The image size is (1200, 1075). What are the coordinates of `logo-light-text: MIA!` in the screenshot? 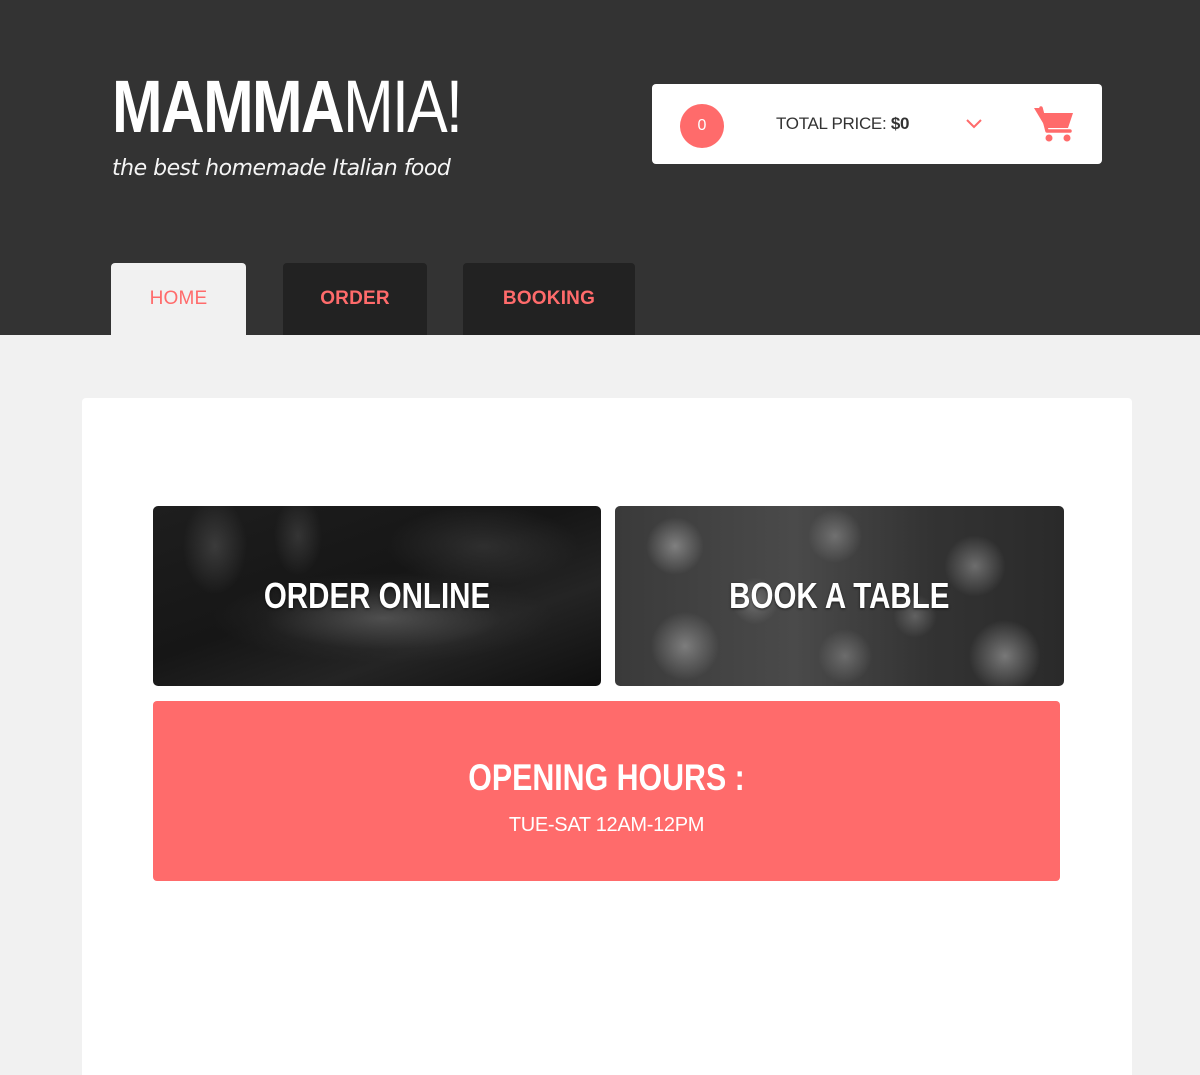 It's located at (403, 106).